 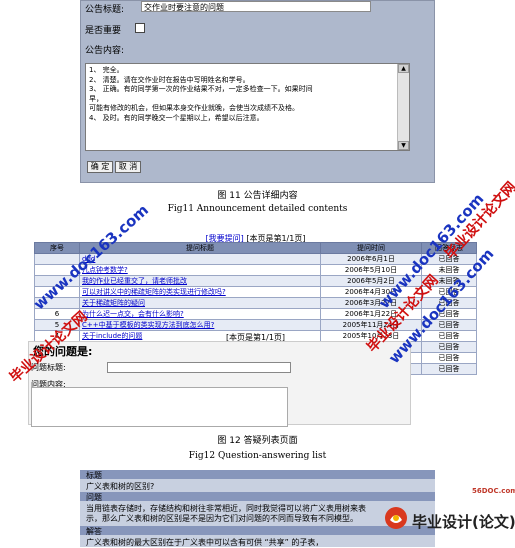 I want to click on announcement-title-label: 公告标题:, so click(x=105, y=10).